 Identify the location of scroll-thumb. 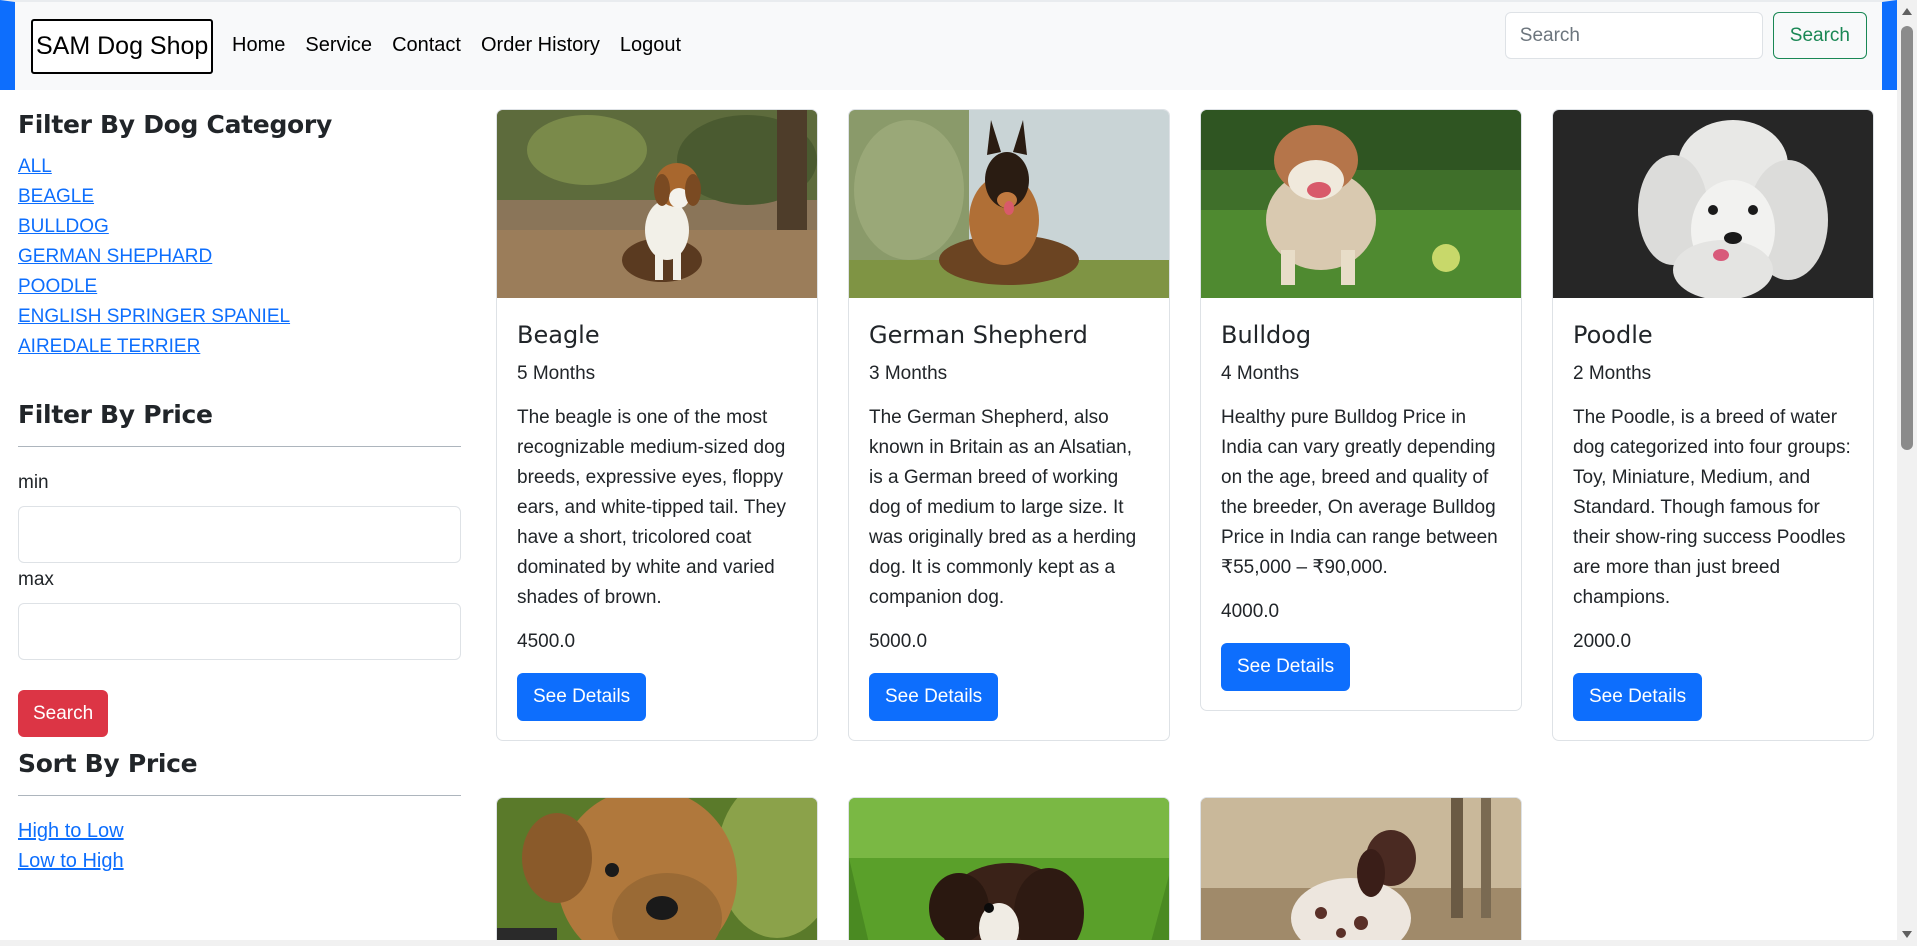
(1907, 238).